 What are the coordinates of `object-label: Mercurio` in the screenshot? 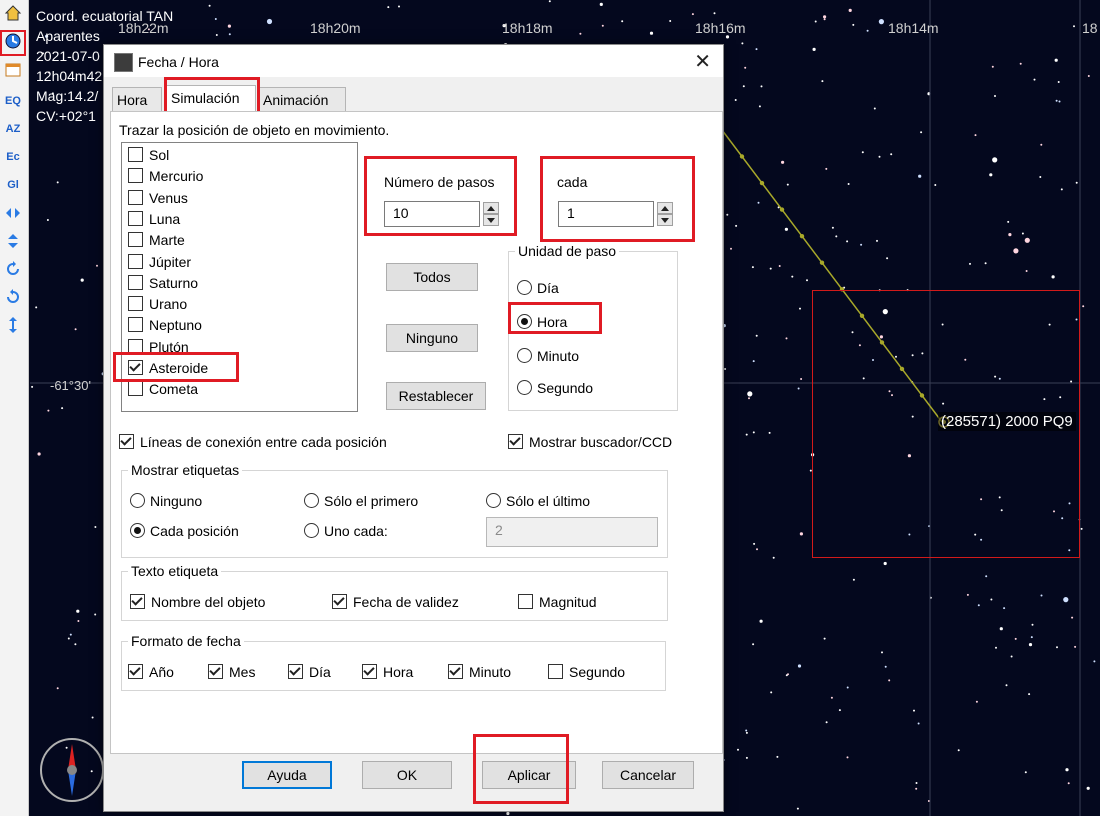 It's located at (176, 176).